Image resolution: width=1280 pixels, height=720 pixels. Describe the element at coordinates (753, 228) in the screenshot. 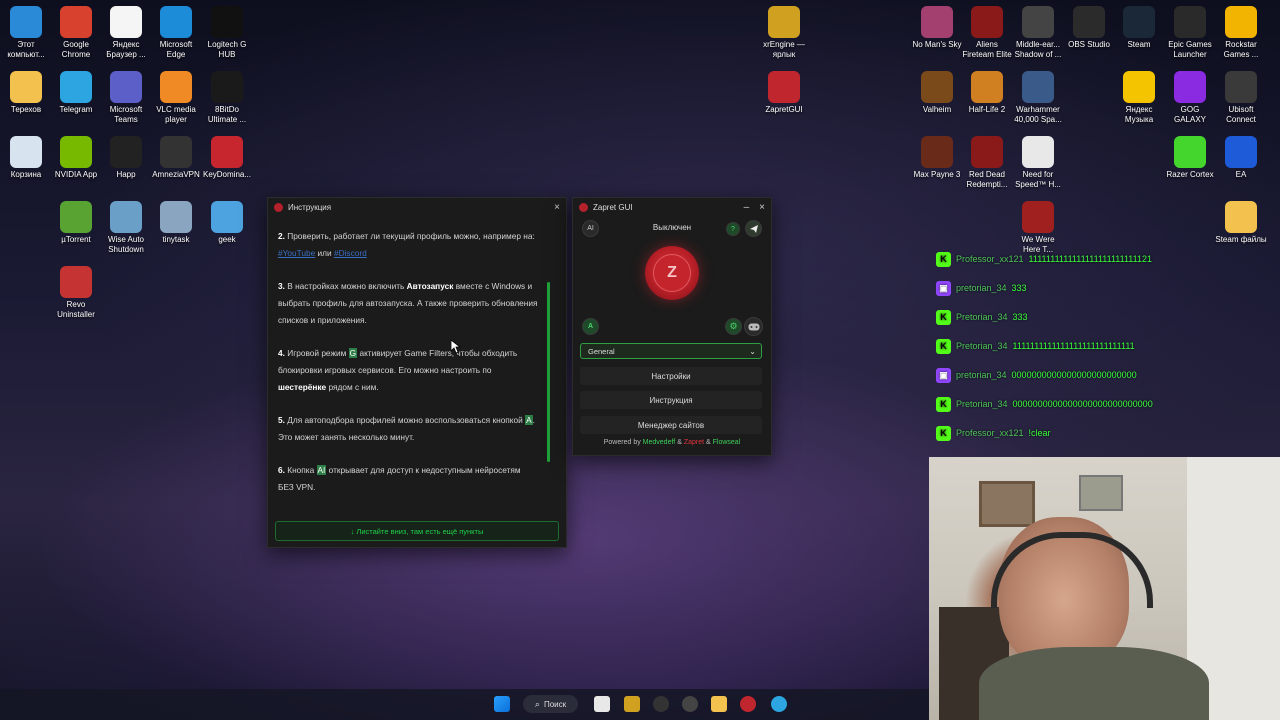

I see `telegram-button` at that location.